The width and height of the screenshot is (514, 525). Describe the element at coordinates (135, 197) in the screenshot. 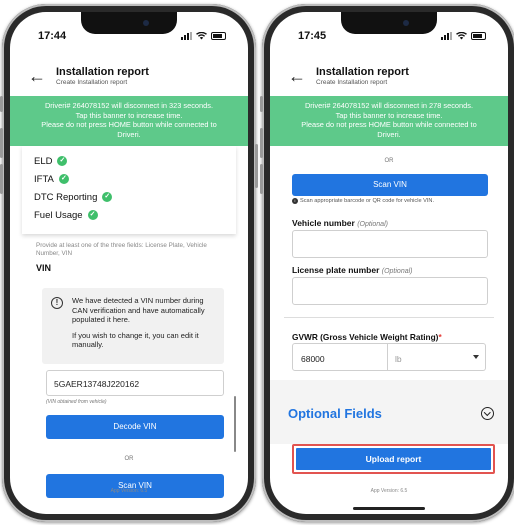

I see `feature-dtc-reporting: DTC Reporting ✓` at that location.